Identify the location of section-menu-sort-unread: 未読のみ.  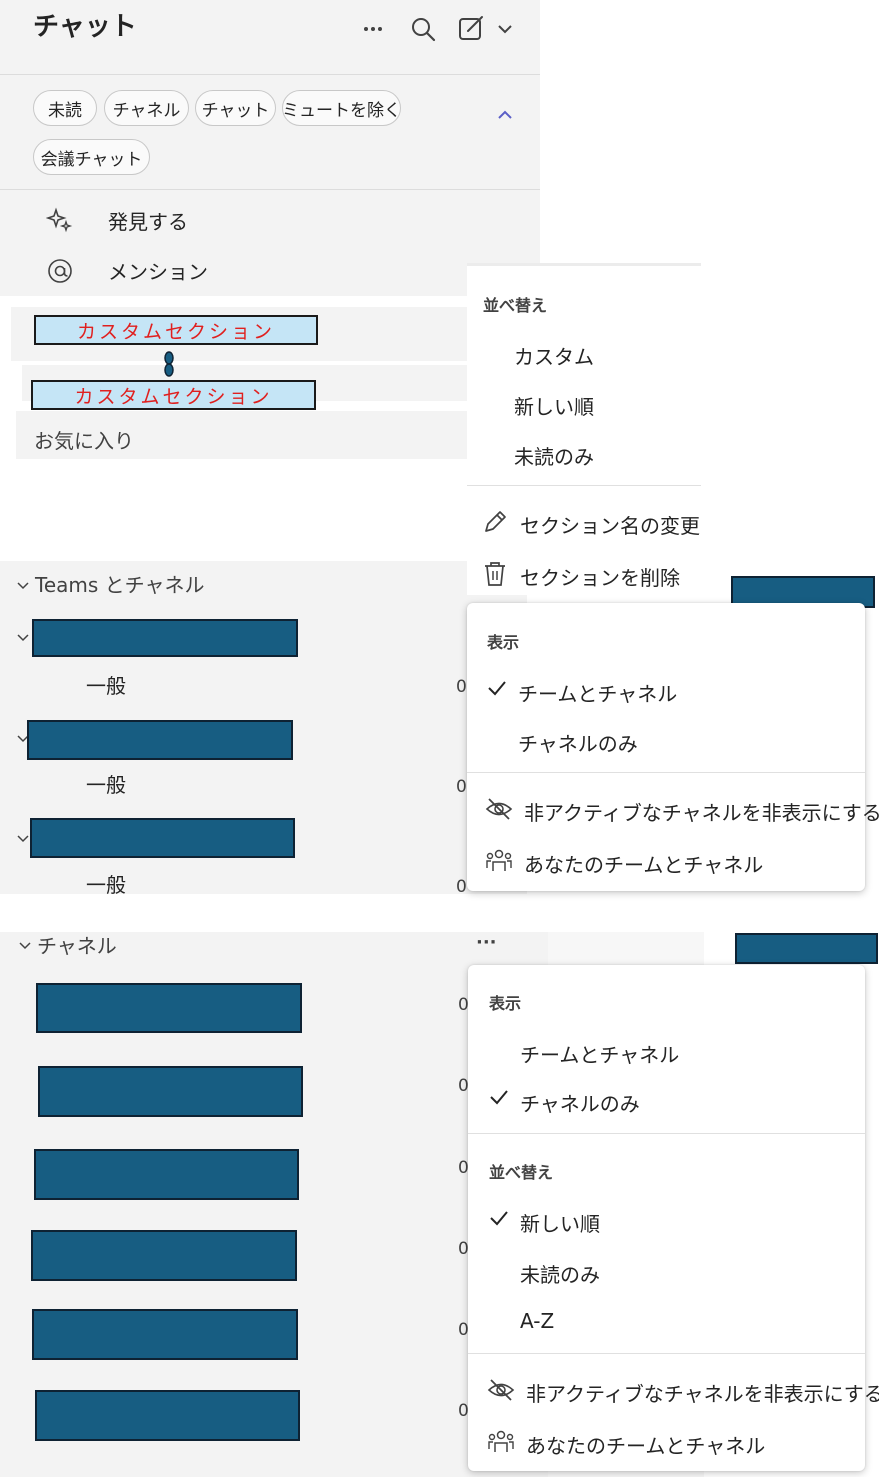
(554, 455).